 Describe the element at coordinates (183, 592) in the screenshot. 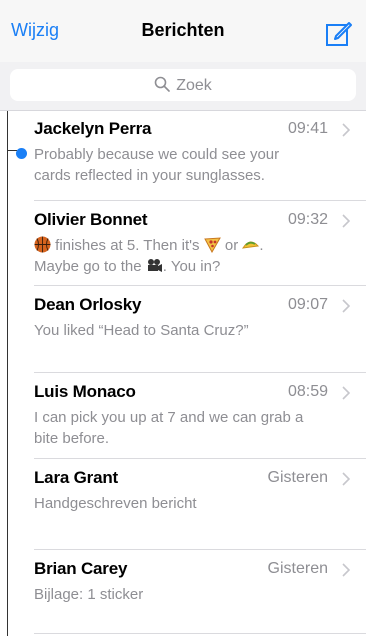

I see `conversation-row: Brian Carey Gisteren Bijlage: 1 sticker` at that location.